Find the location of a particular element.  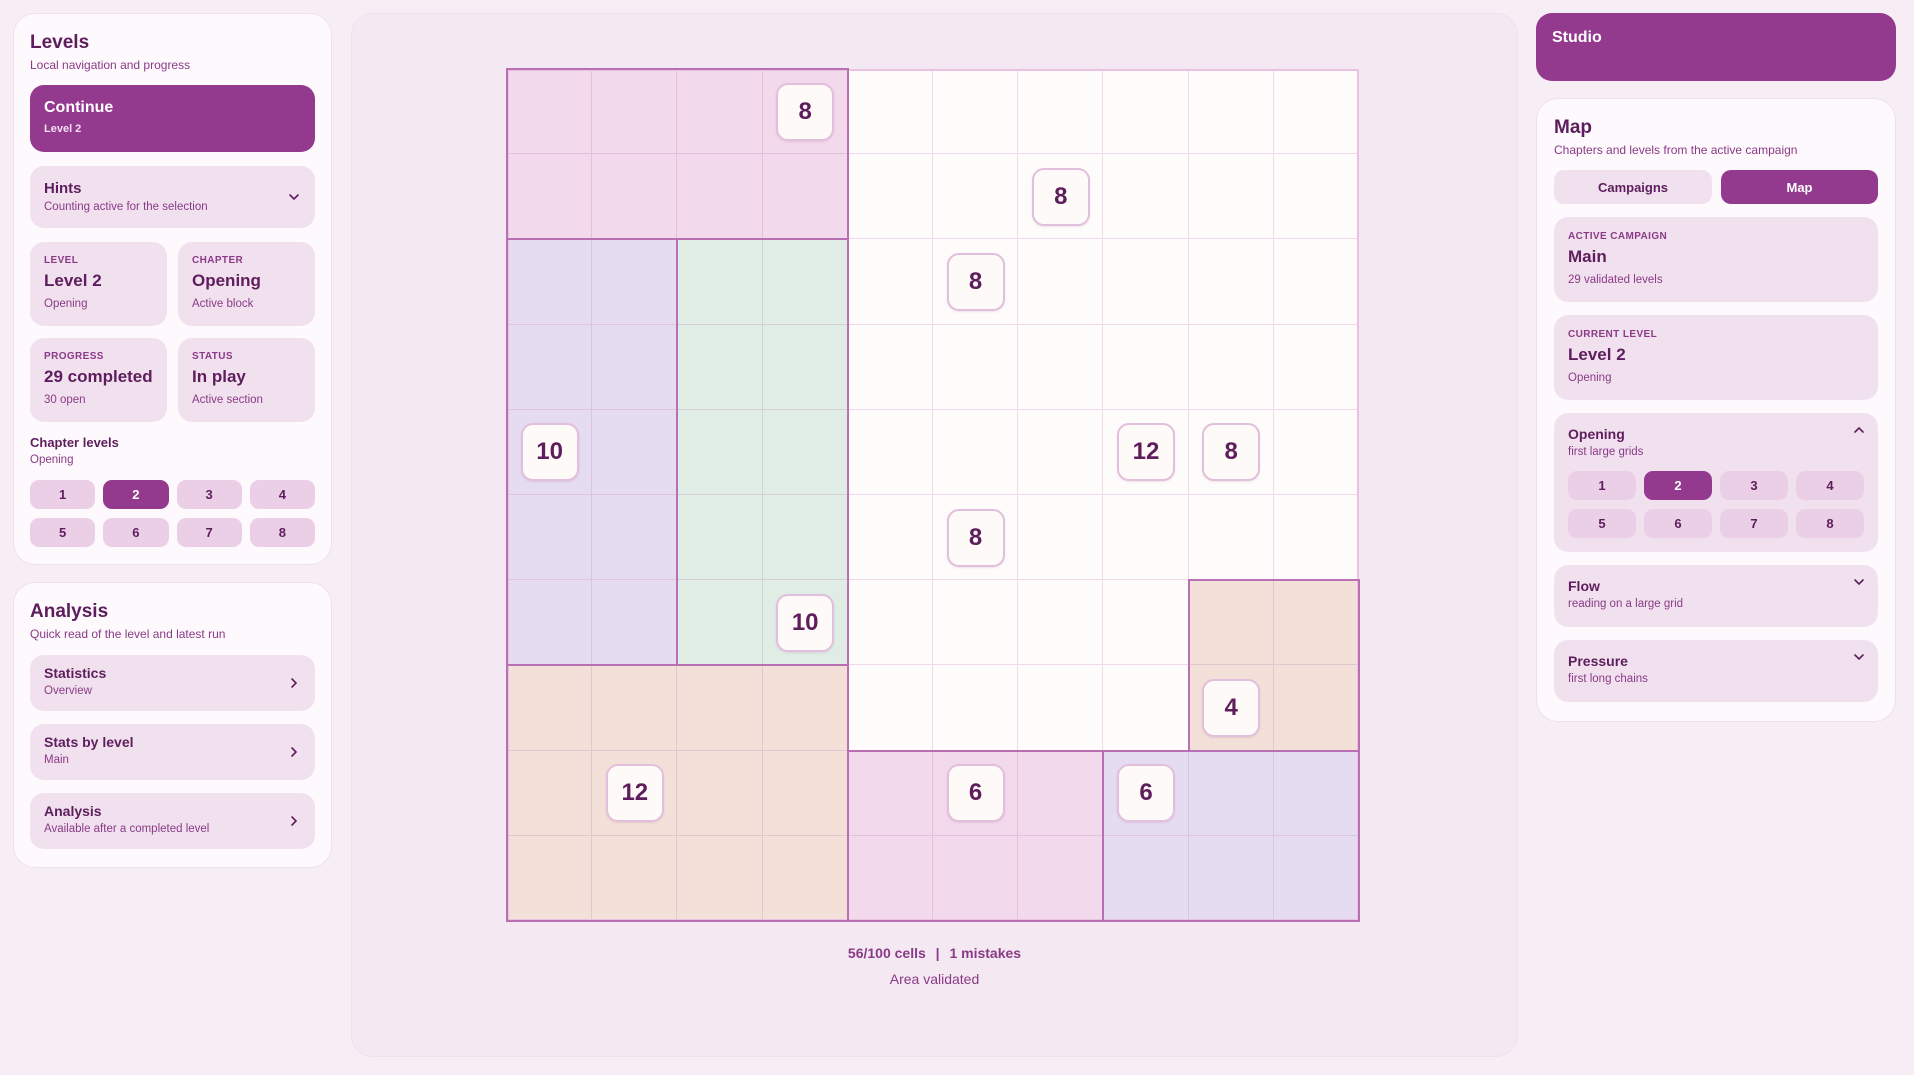

map-level-button-1: 1 is located at coordinates (1602, 485).